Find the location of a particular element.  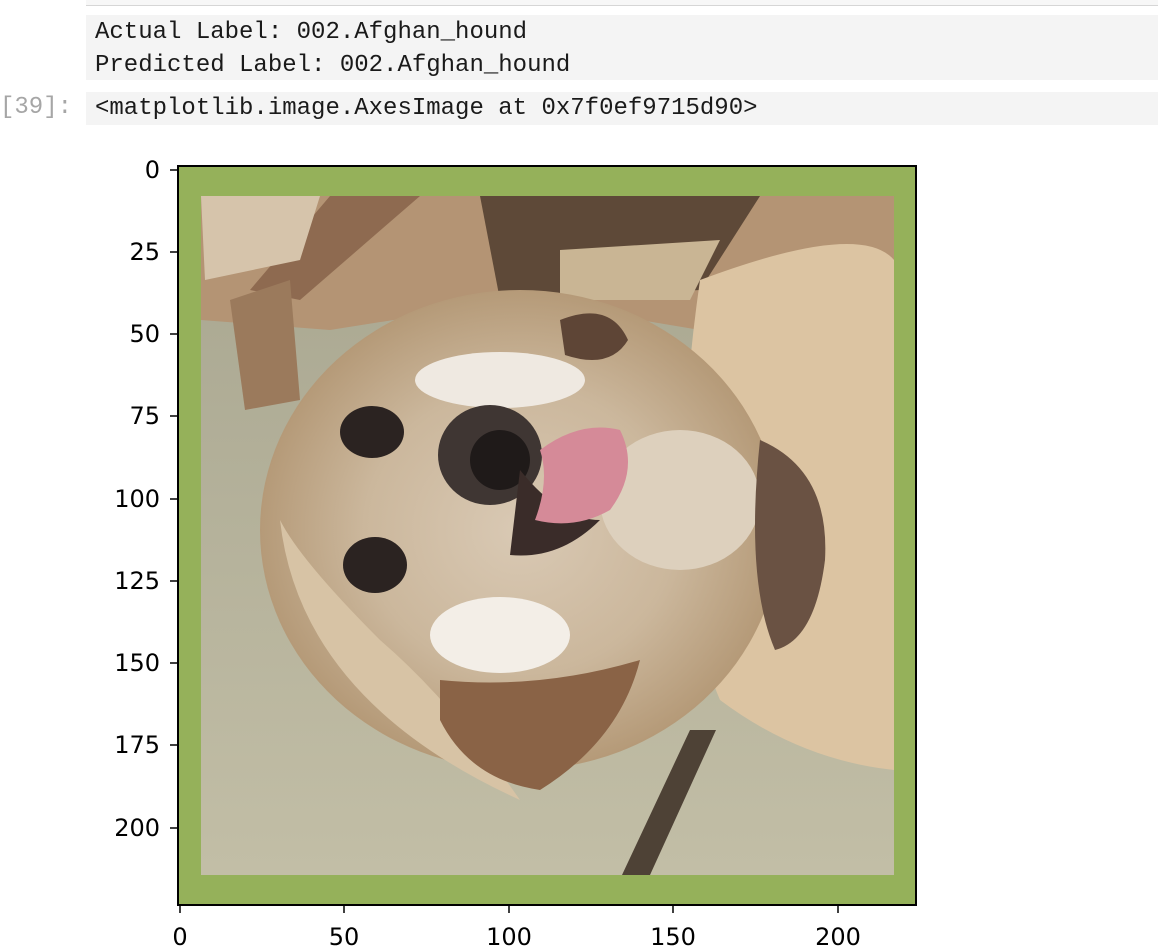

y-tick-label: 175 is located at coordinates (137, 745).